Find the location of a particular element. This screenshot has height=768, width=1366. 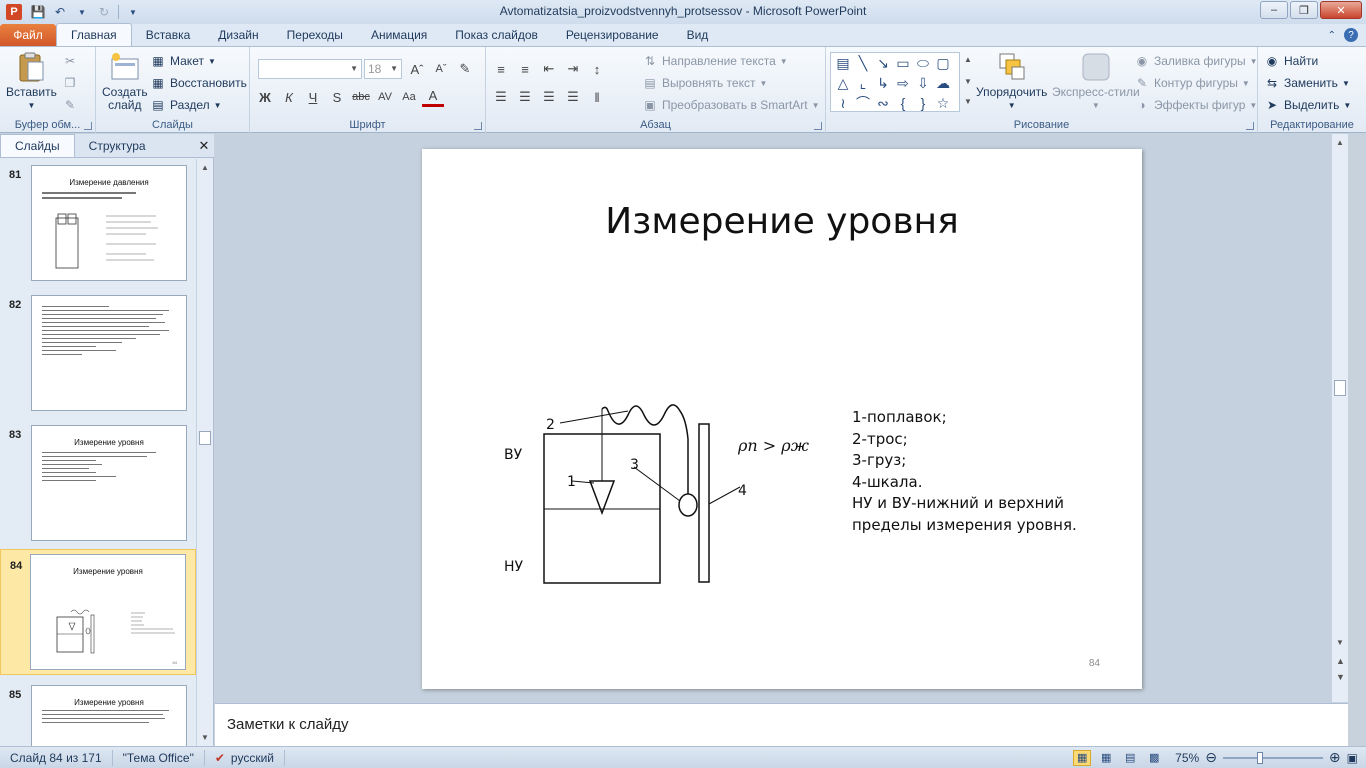

slide-thumbnail: Измерение уровня 84 is located at coordinates (108, 612).